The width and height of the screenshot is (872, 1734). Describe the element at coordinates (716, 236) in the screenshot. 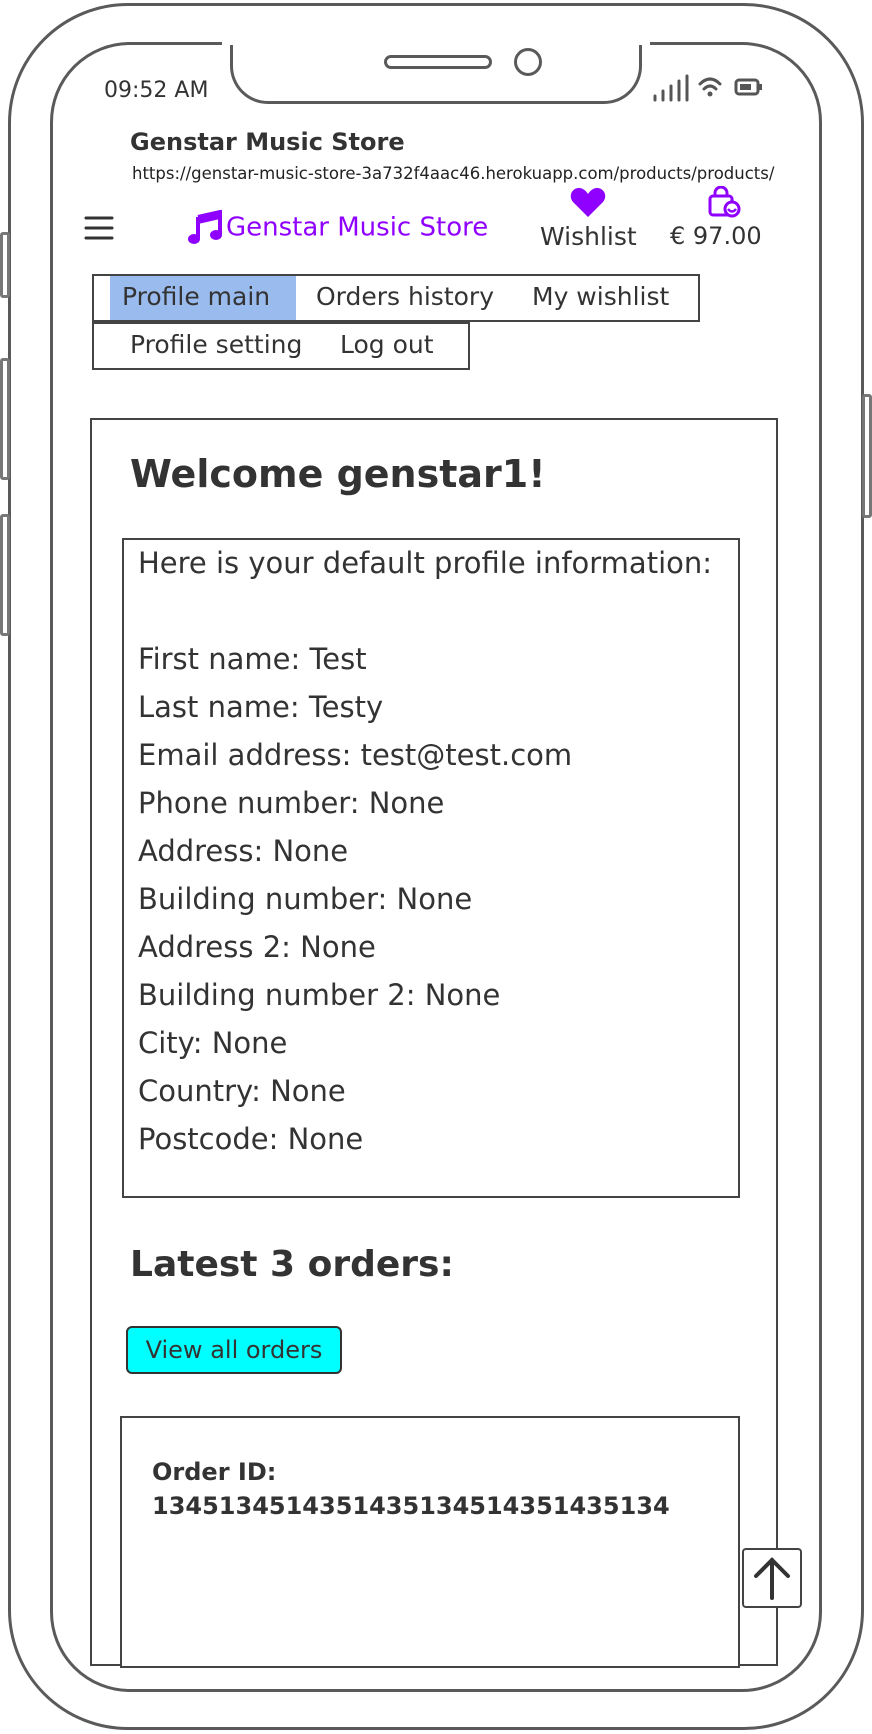

I see `cart-total: € 97.00` at that location.